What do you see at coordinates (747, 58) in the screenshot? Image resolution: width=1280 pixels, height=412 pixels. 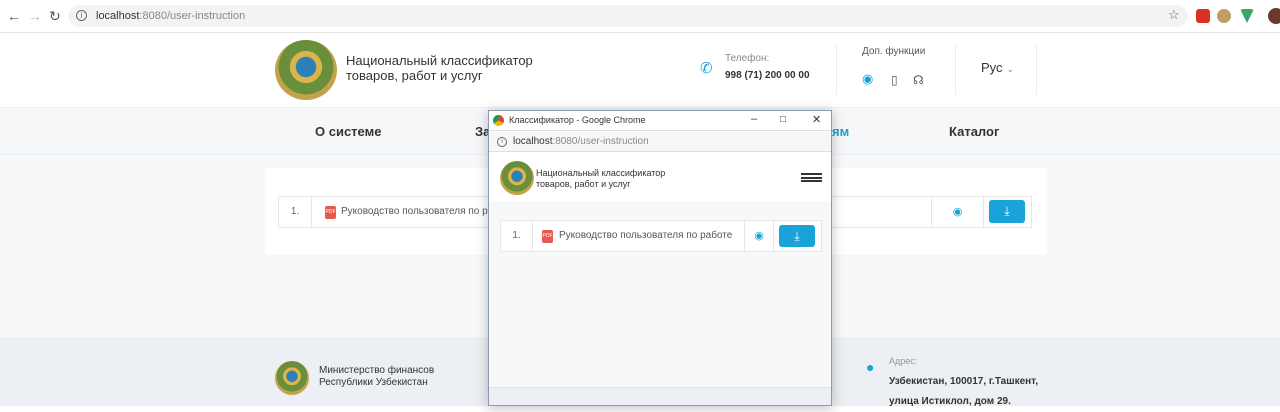 I see `phone-label: Телефон:` at bounding box center [747, 58].